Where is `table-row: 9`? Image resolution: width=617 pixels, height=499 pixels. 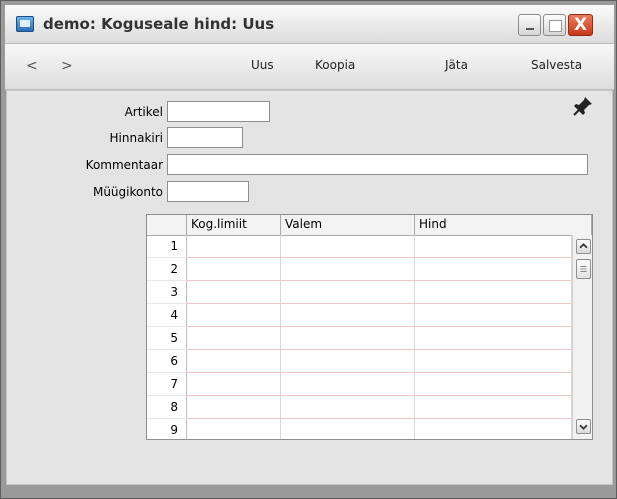
table-row: 9 is located at coordinates (359, 429).